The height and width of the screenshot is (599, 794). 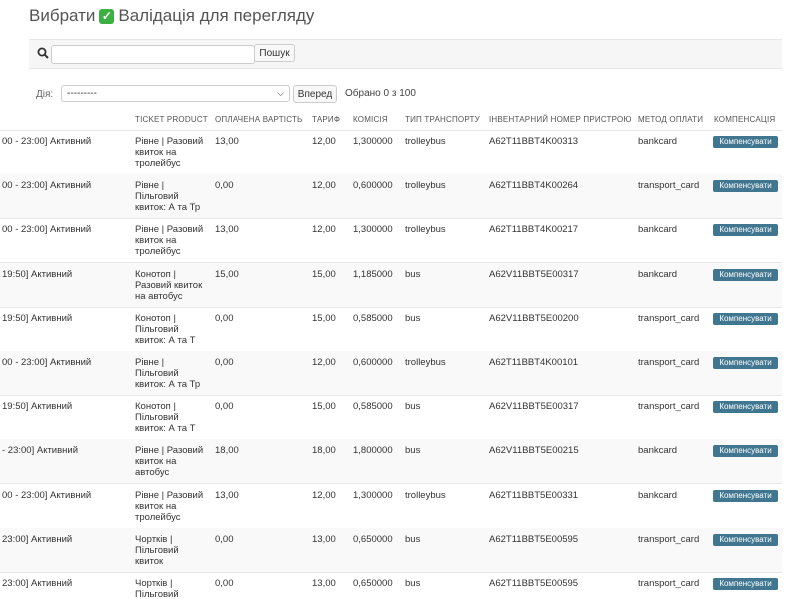 What do you see at coordinates (107, 16) in the screenshot?
I see `checkmark-icon: ✓` at bounding box center [107, 16].